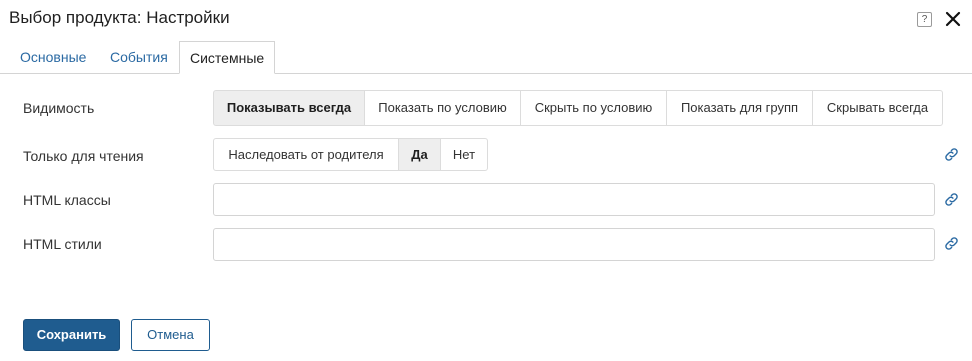  I want to click on visibility-option-hide-by-condition: Скрыть по условию, so click(593, 108).